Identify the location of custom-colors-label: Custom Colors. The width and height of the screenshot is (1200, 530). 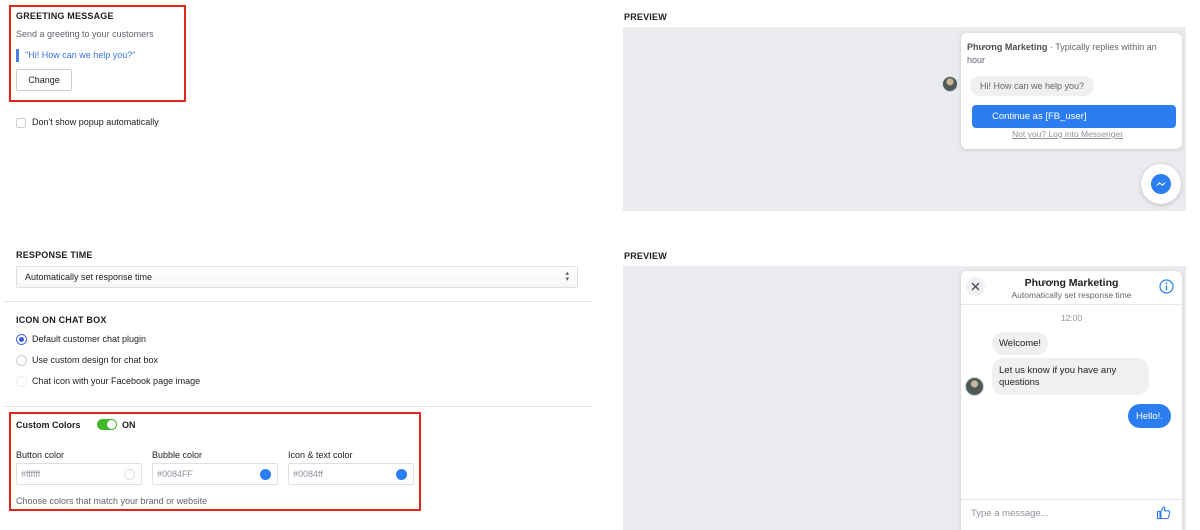
(48, 425).